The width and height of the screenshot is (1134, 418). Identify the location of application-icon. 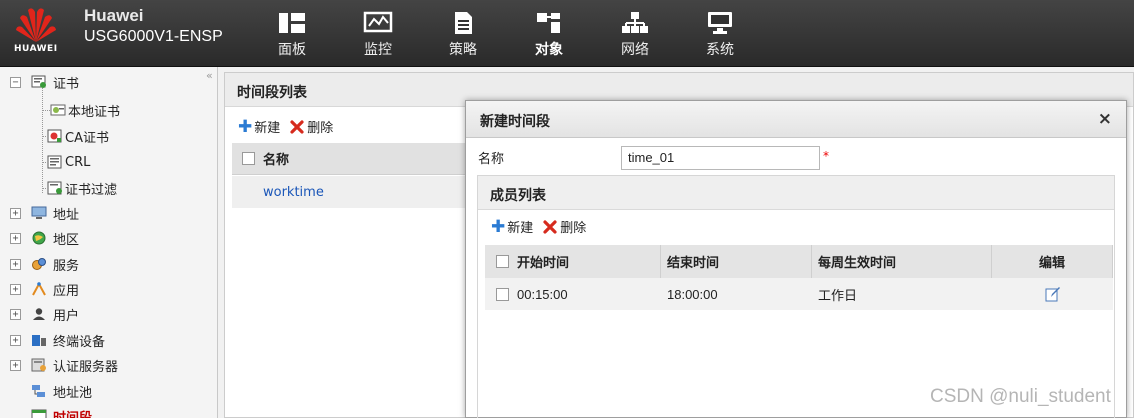
(39, 289).